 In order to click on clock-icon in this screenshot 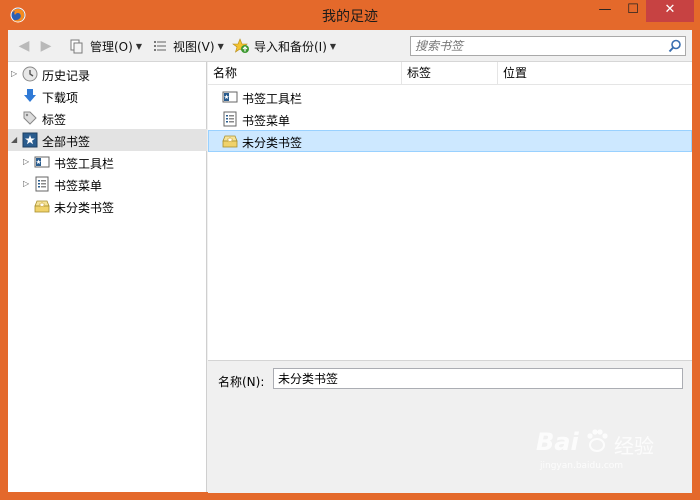, I will do `click(30, 74)`.